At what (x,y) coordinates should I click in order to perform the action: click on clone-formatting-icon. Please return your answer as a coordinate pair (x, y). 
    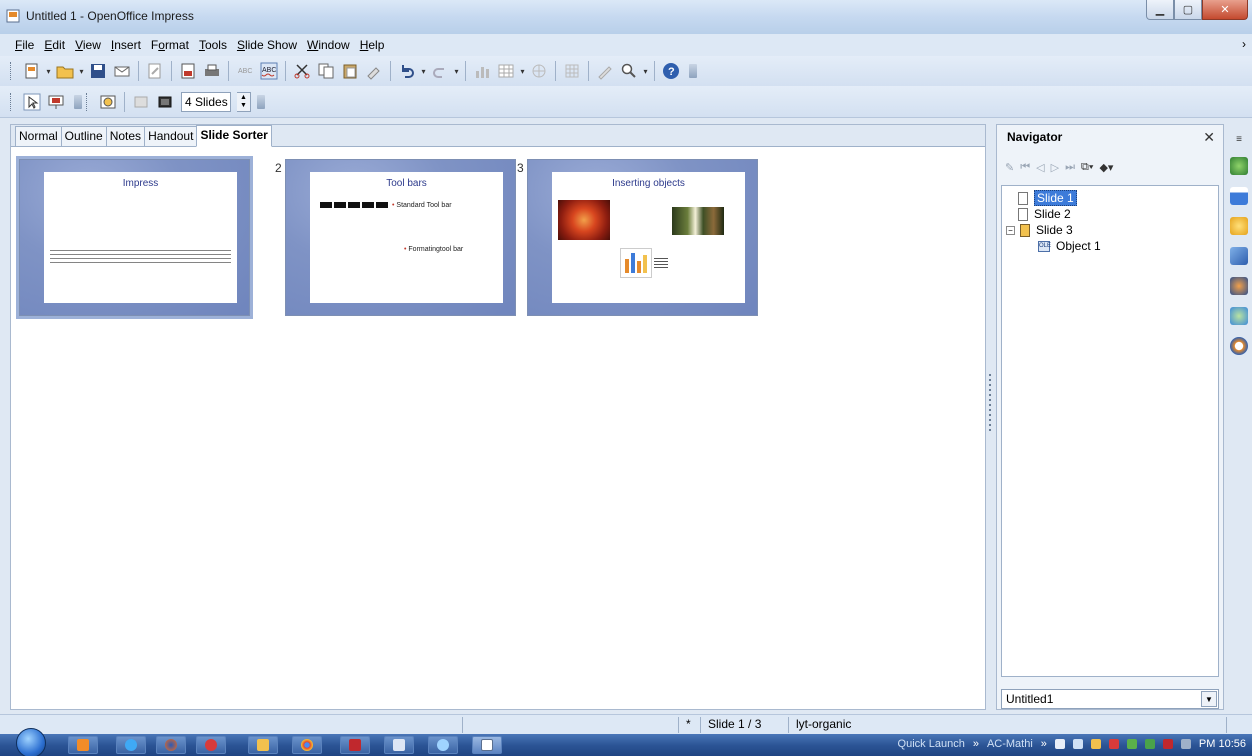
    Looking at the image, I should click on (374, 71).